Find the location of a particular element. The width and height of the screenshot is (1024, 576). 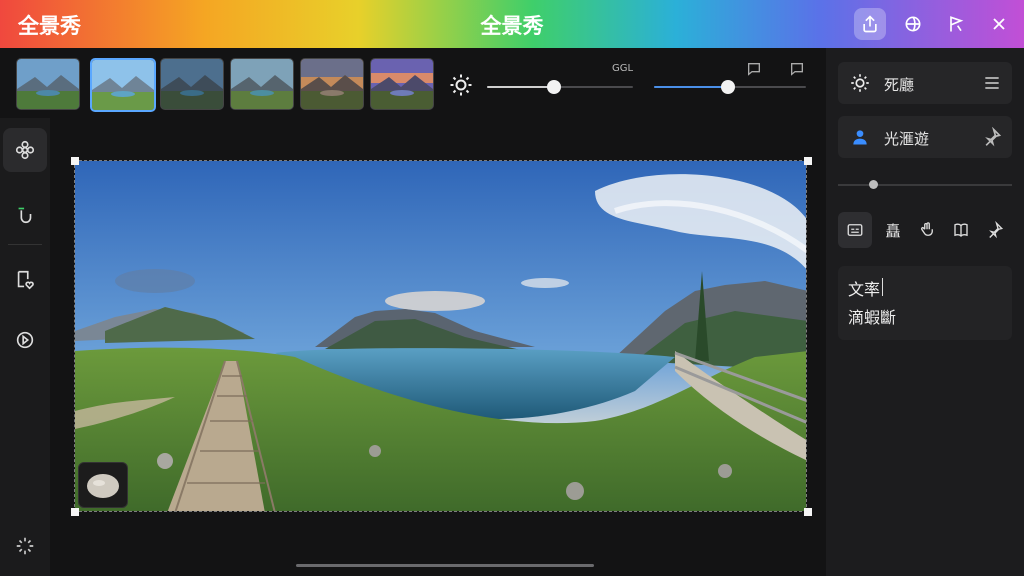

person-card: 光滙遊 is located at coordinates (925, 137).